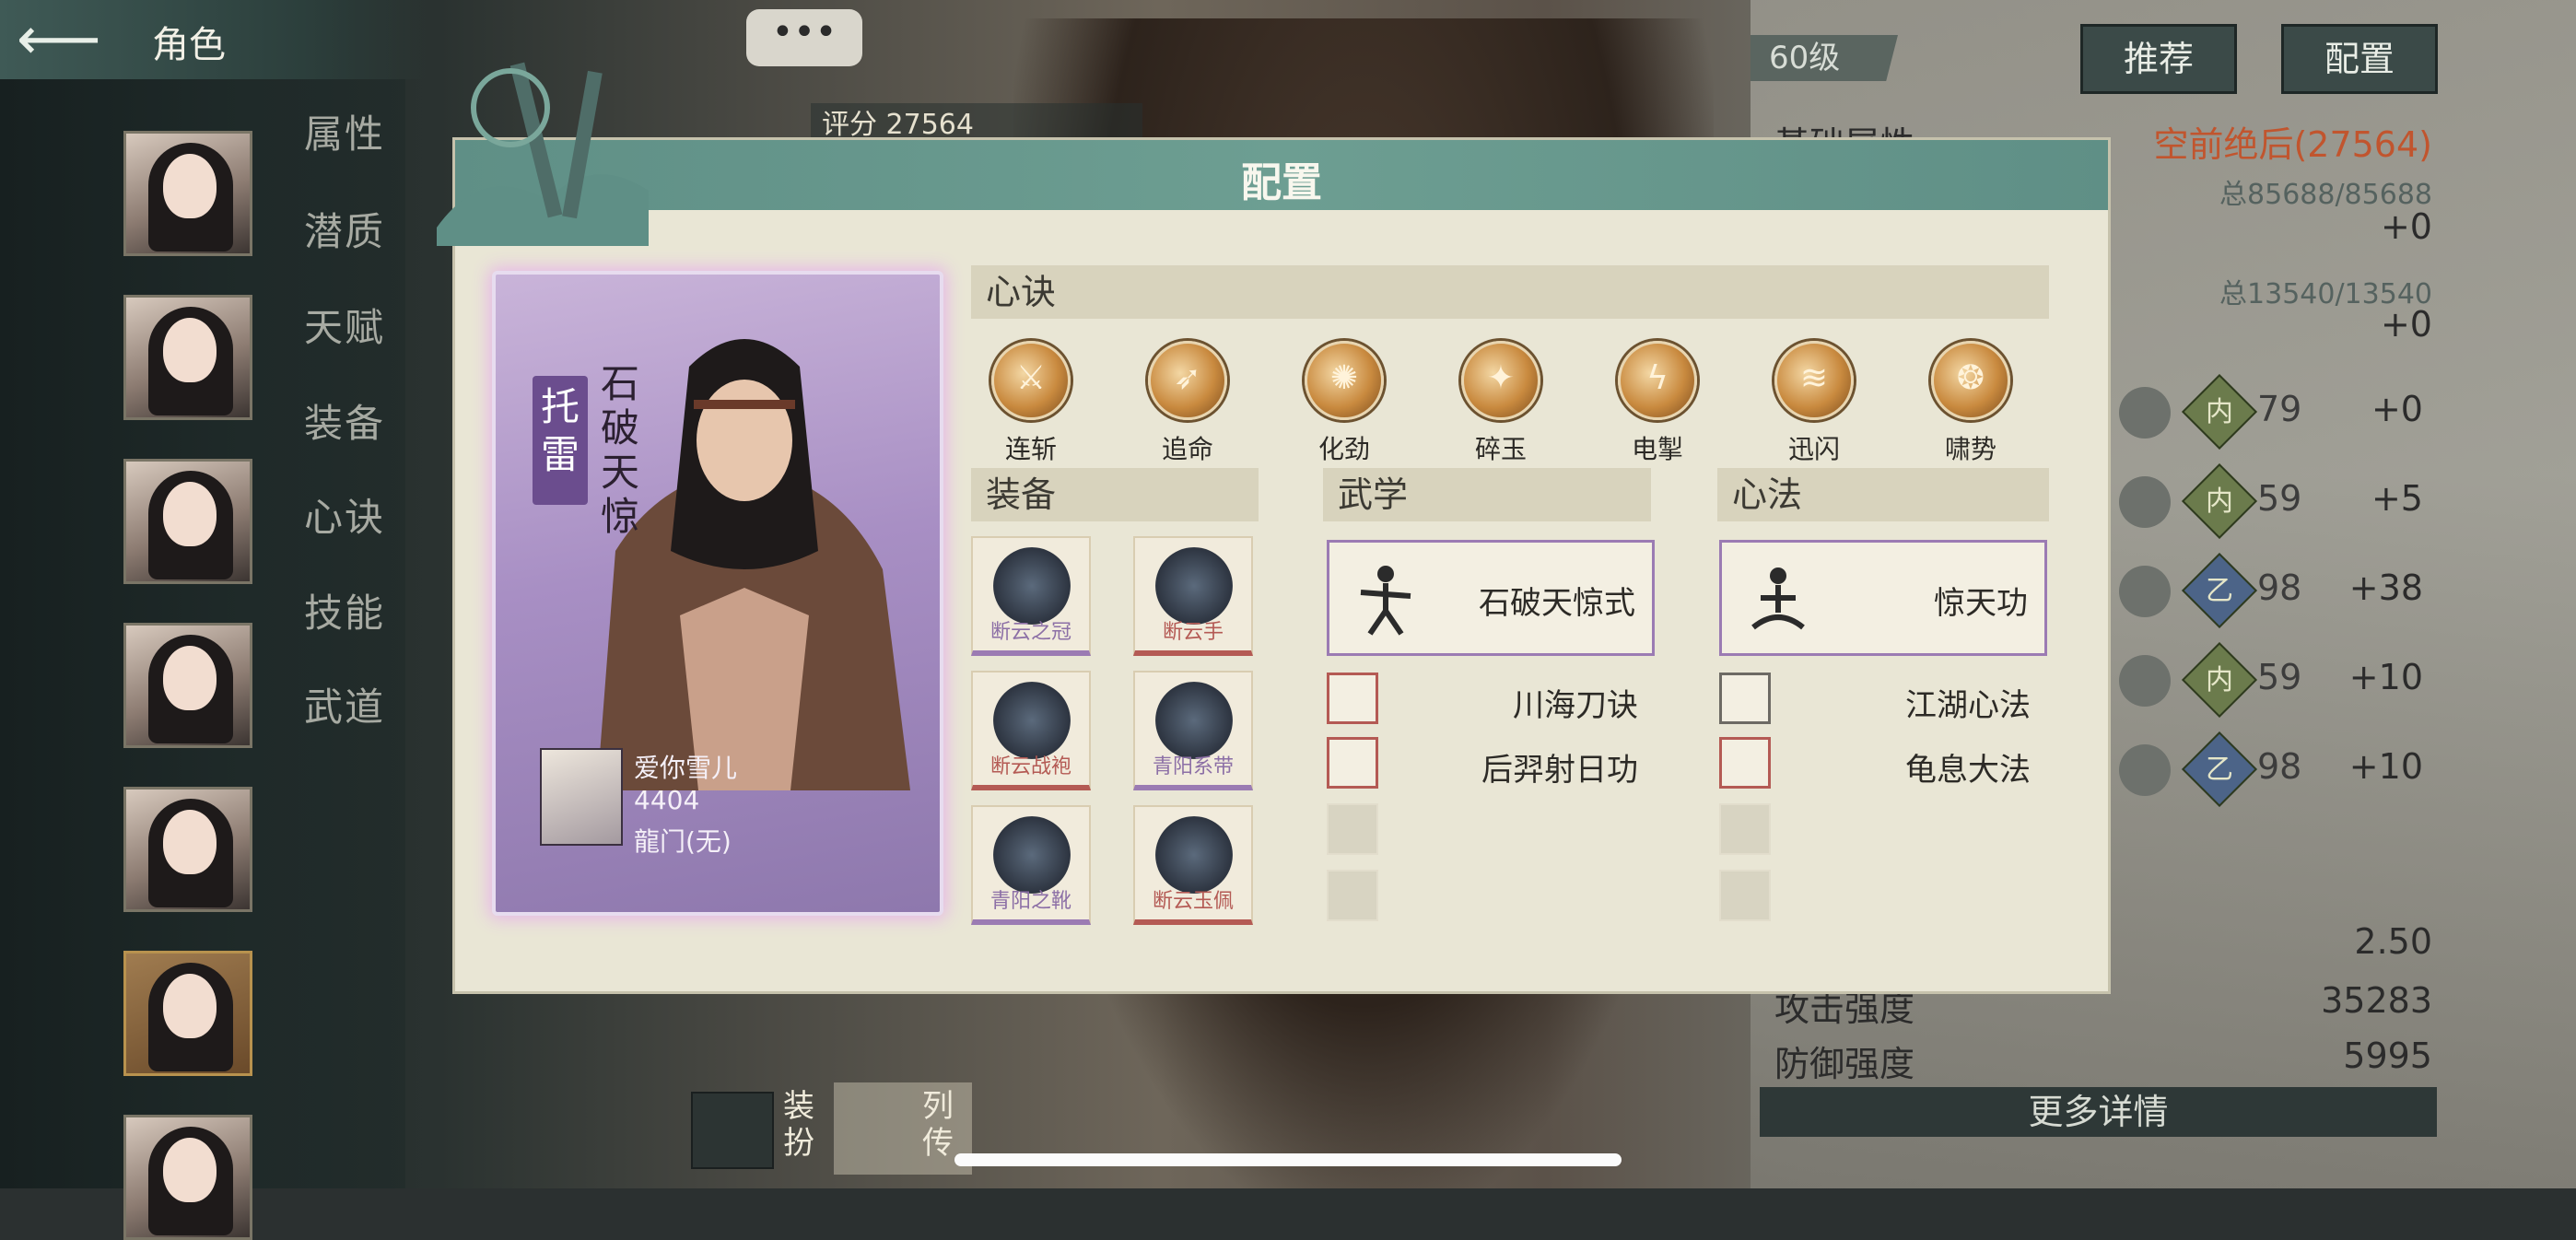 This screenshot has width=2576, height=1240. What do you see at coordinates (2271, 769) in the screenshot?
I see `skill-stat-row: 乙 98 +10` at bounding box center [2271, 769].